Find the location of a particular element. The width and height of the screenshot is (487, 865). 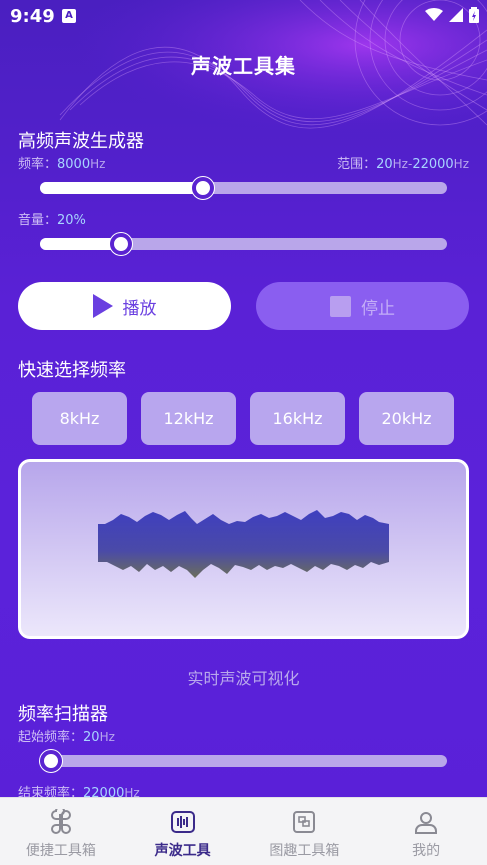

gallery-icon is located at coordinates (304, 822).